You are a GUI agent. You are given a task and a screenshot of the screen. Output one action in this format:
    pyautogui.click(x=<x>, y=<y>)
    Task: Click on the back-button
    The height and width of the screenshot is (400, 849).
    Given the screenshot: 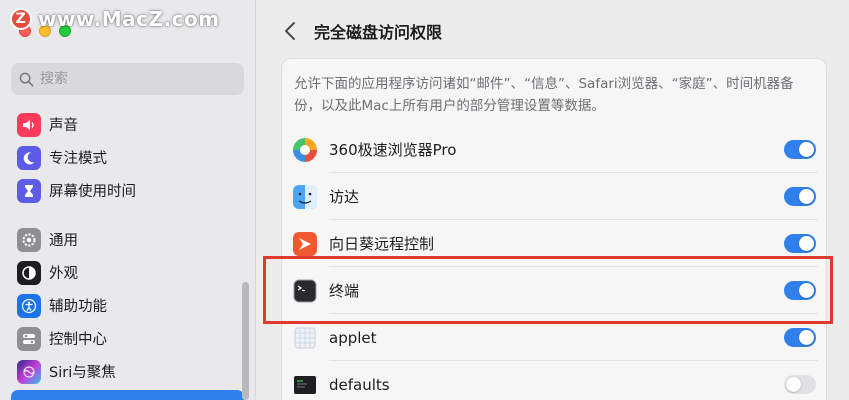 What is the action you would take?
    pyautogui.click(x=290, y=31)
    